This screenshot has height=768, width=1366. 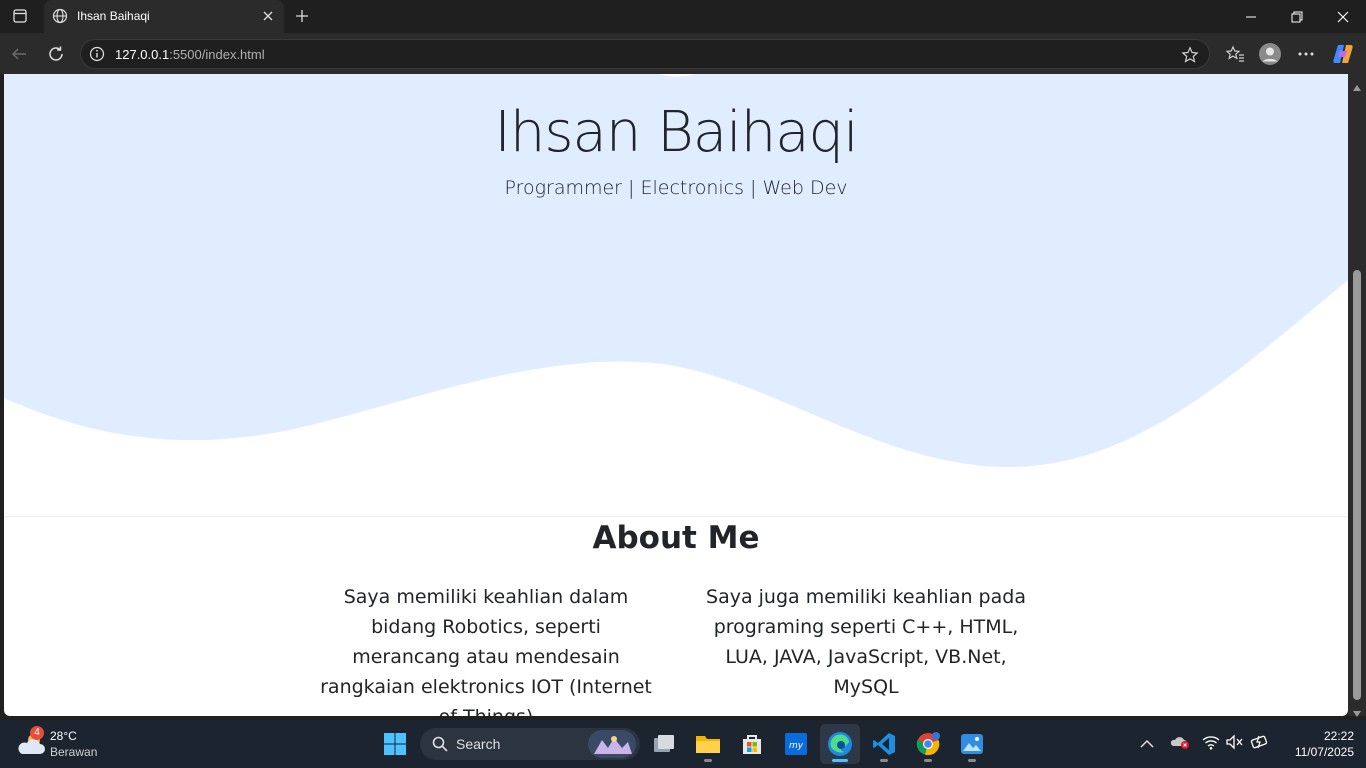 What do you see at coordinates (63, 736) in the screenshot?
I see `weather-temperature: 28°C` at bounding box center [63, 736].